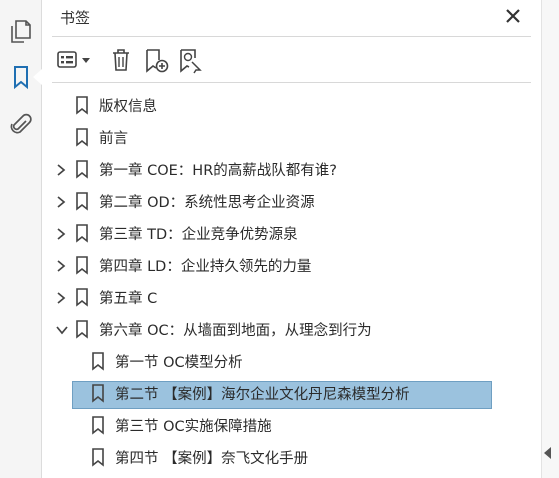  I want to click on bookmark-label: 第四节 【案例】奈飞文化手册, so click(212, 458).